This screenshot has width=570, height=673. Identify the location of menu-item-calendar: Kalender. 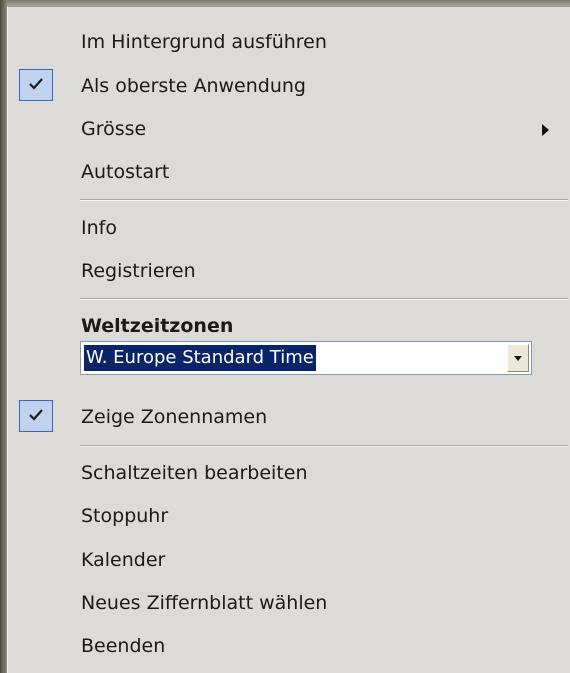
(288, 560).